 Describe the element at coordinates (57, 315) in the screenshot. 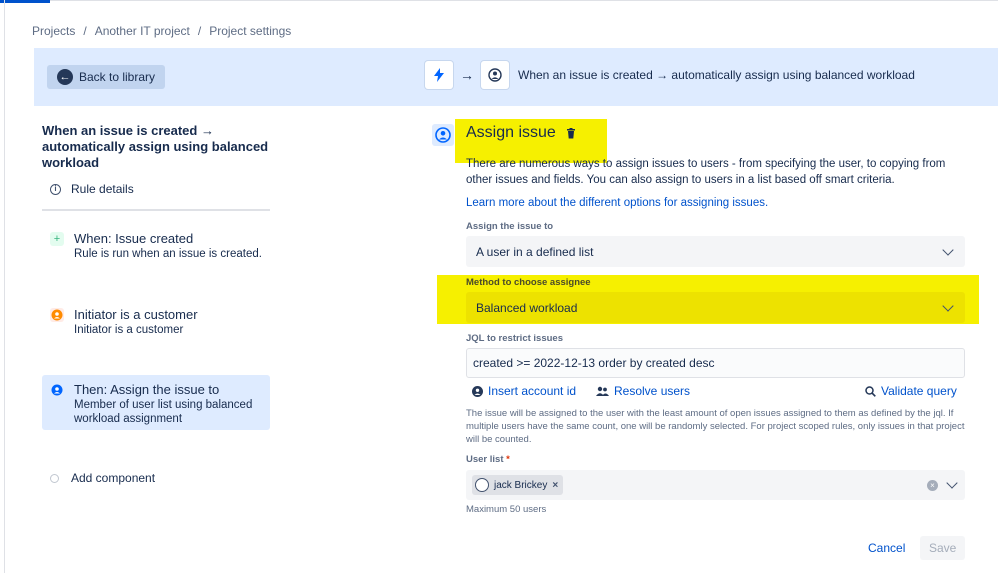

I see `condition-icon` at that location.